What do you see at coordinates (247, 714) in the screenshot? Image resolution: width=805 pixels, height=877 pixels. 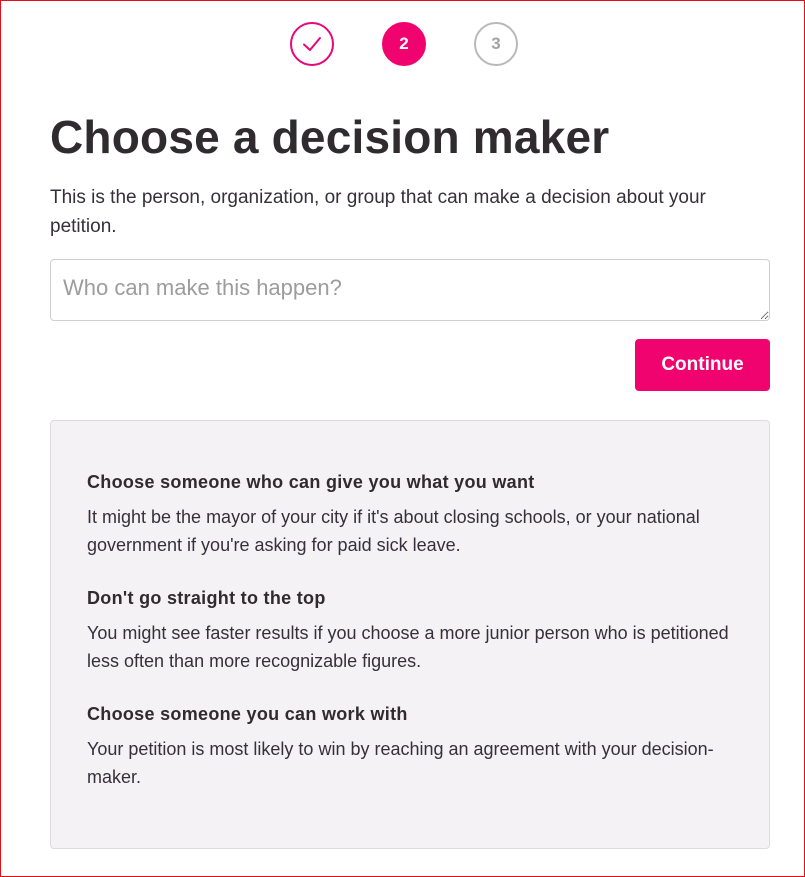 I see `tip-heading: Choose someone you can work with` at bounding box center [247, 714].